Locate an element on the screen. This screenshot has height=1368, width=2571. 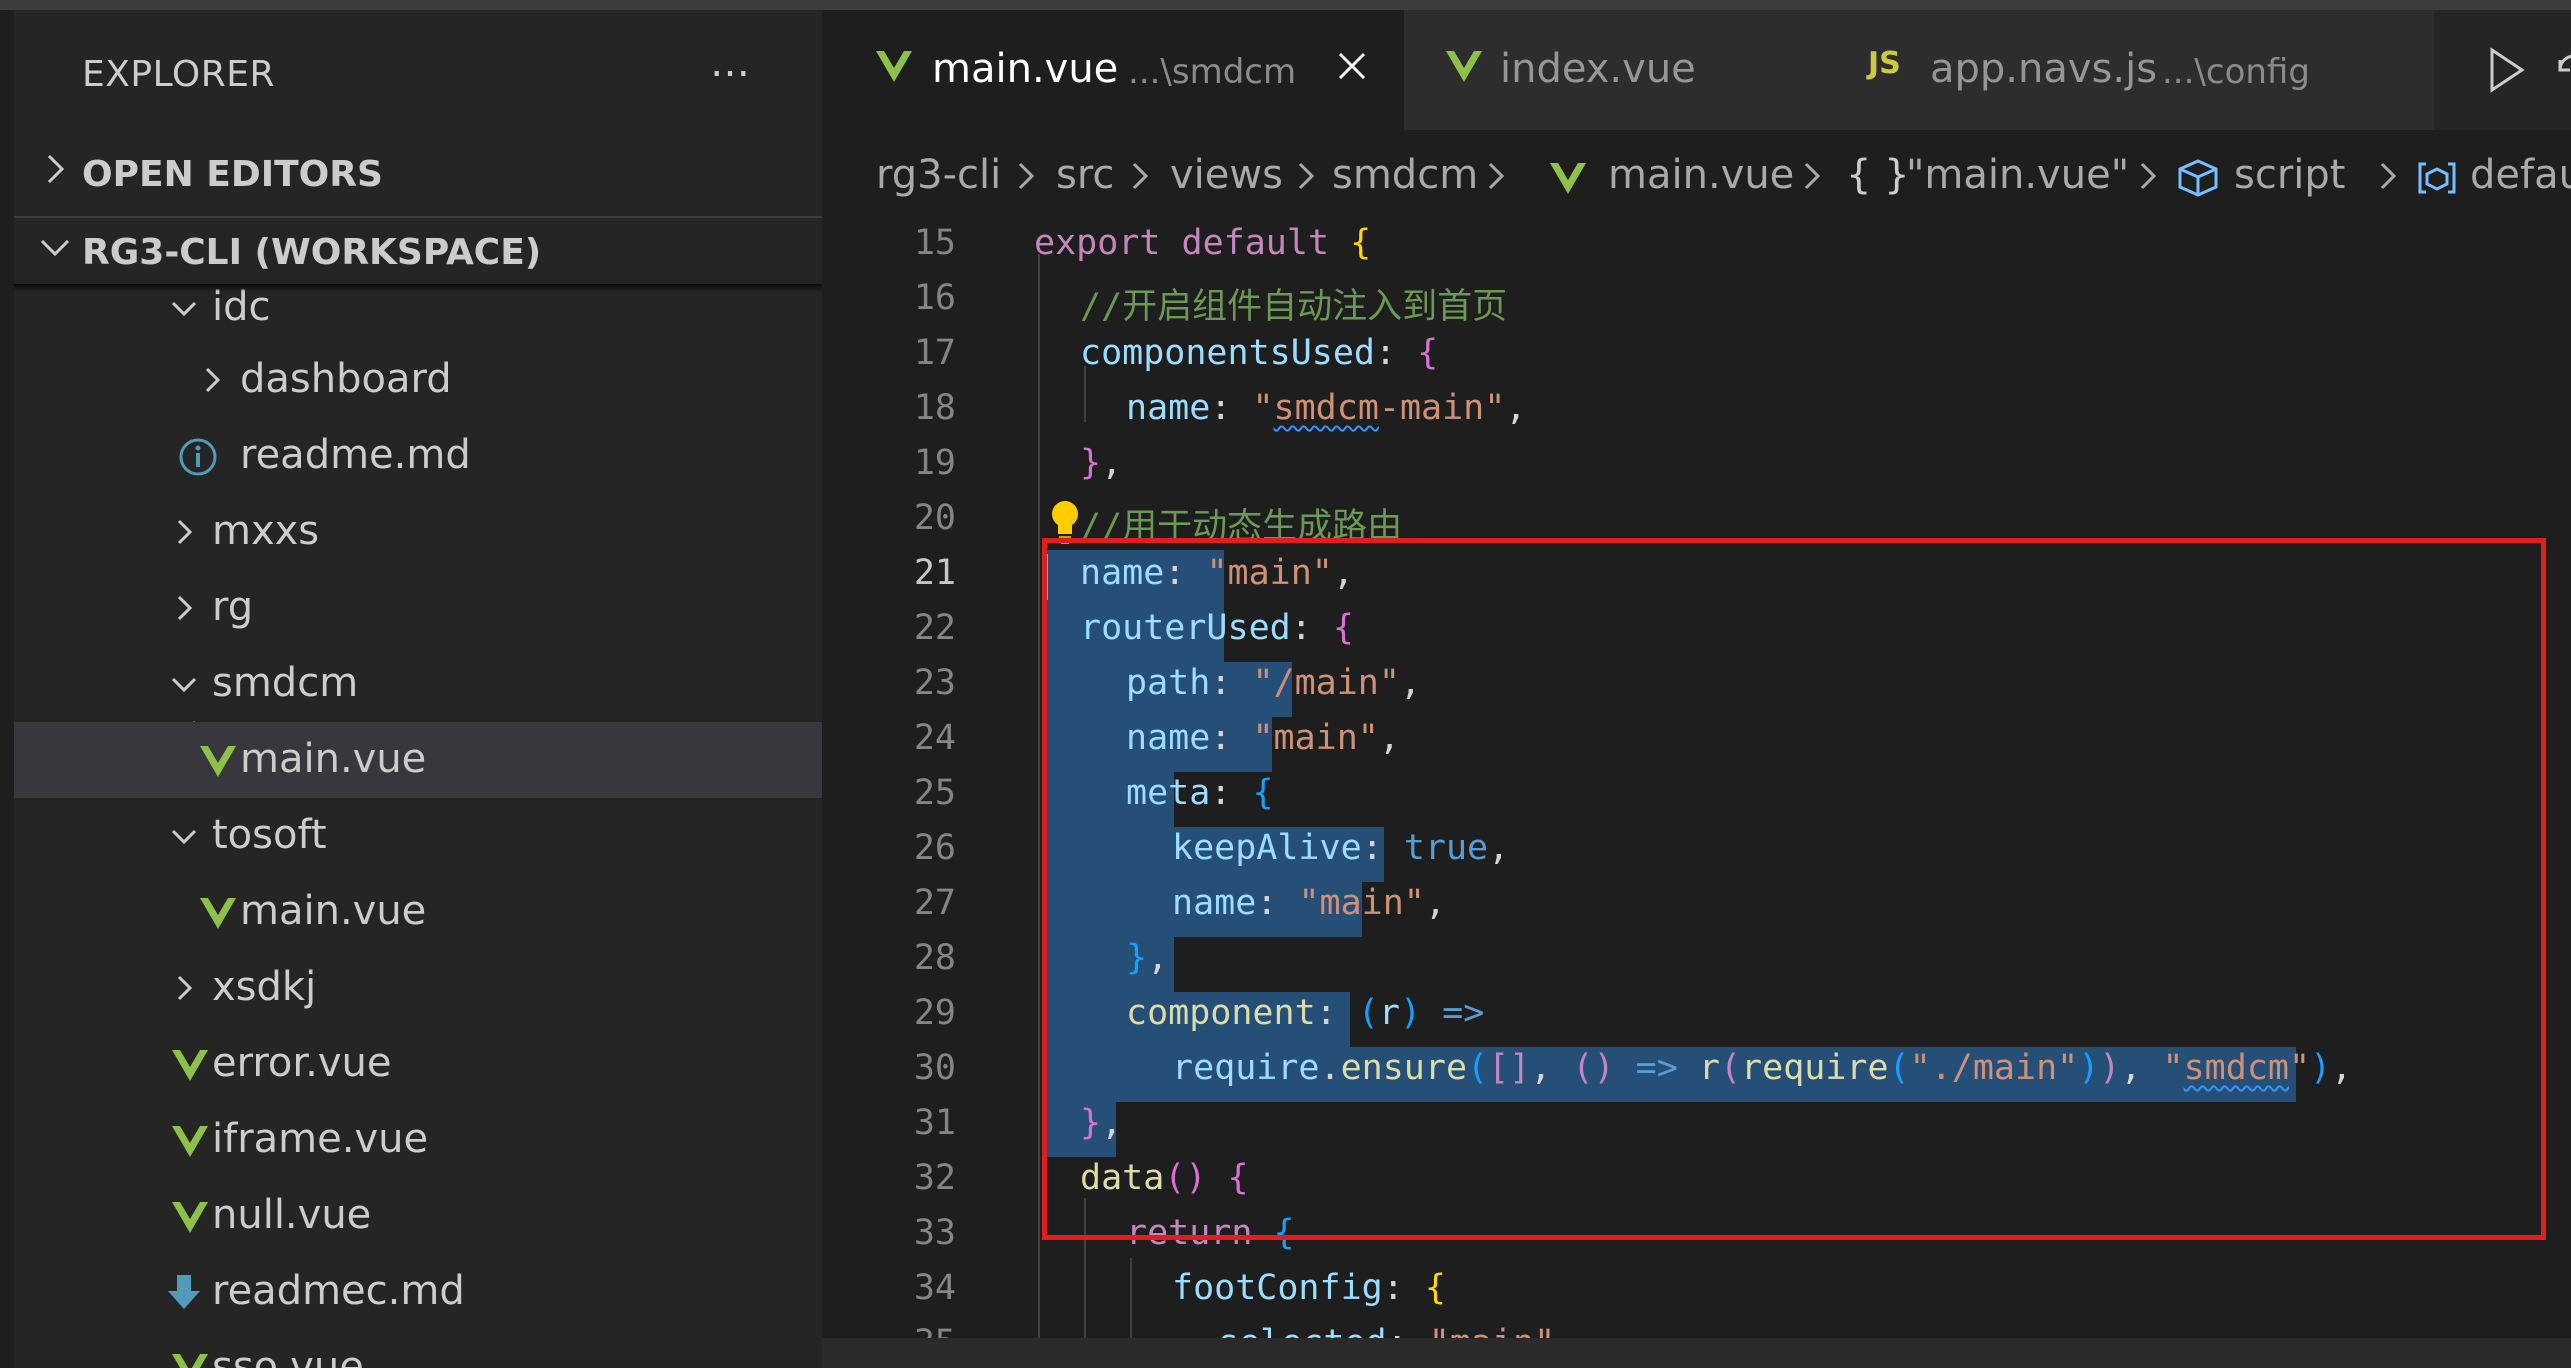
tab-description: ...\smdcm is located at coordinates (1212, 72).